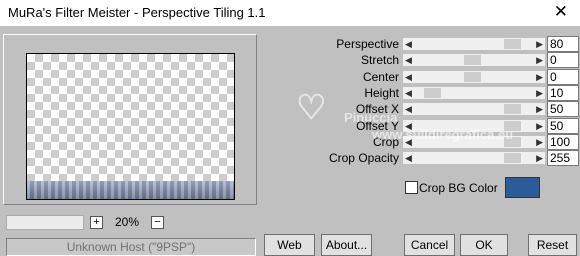 The width and height of the screenshot is (580, 256). Describe the element at coordinates (157, 222) in the screenshot. I see `zoom-out-button: −` at that location.